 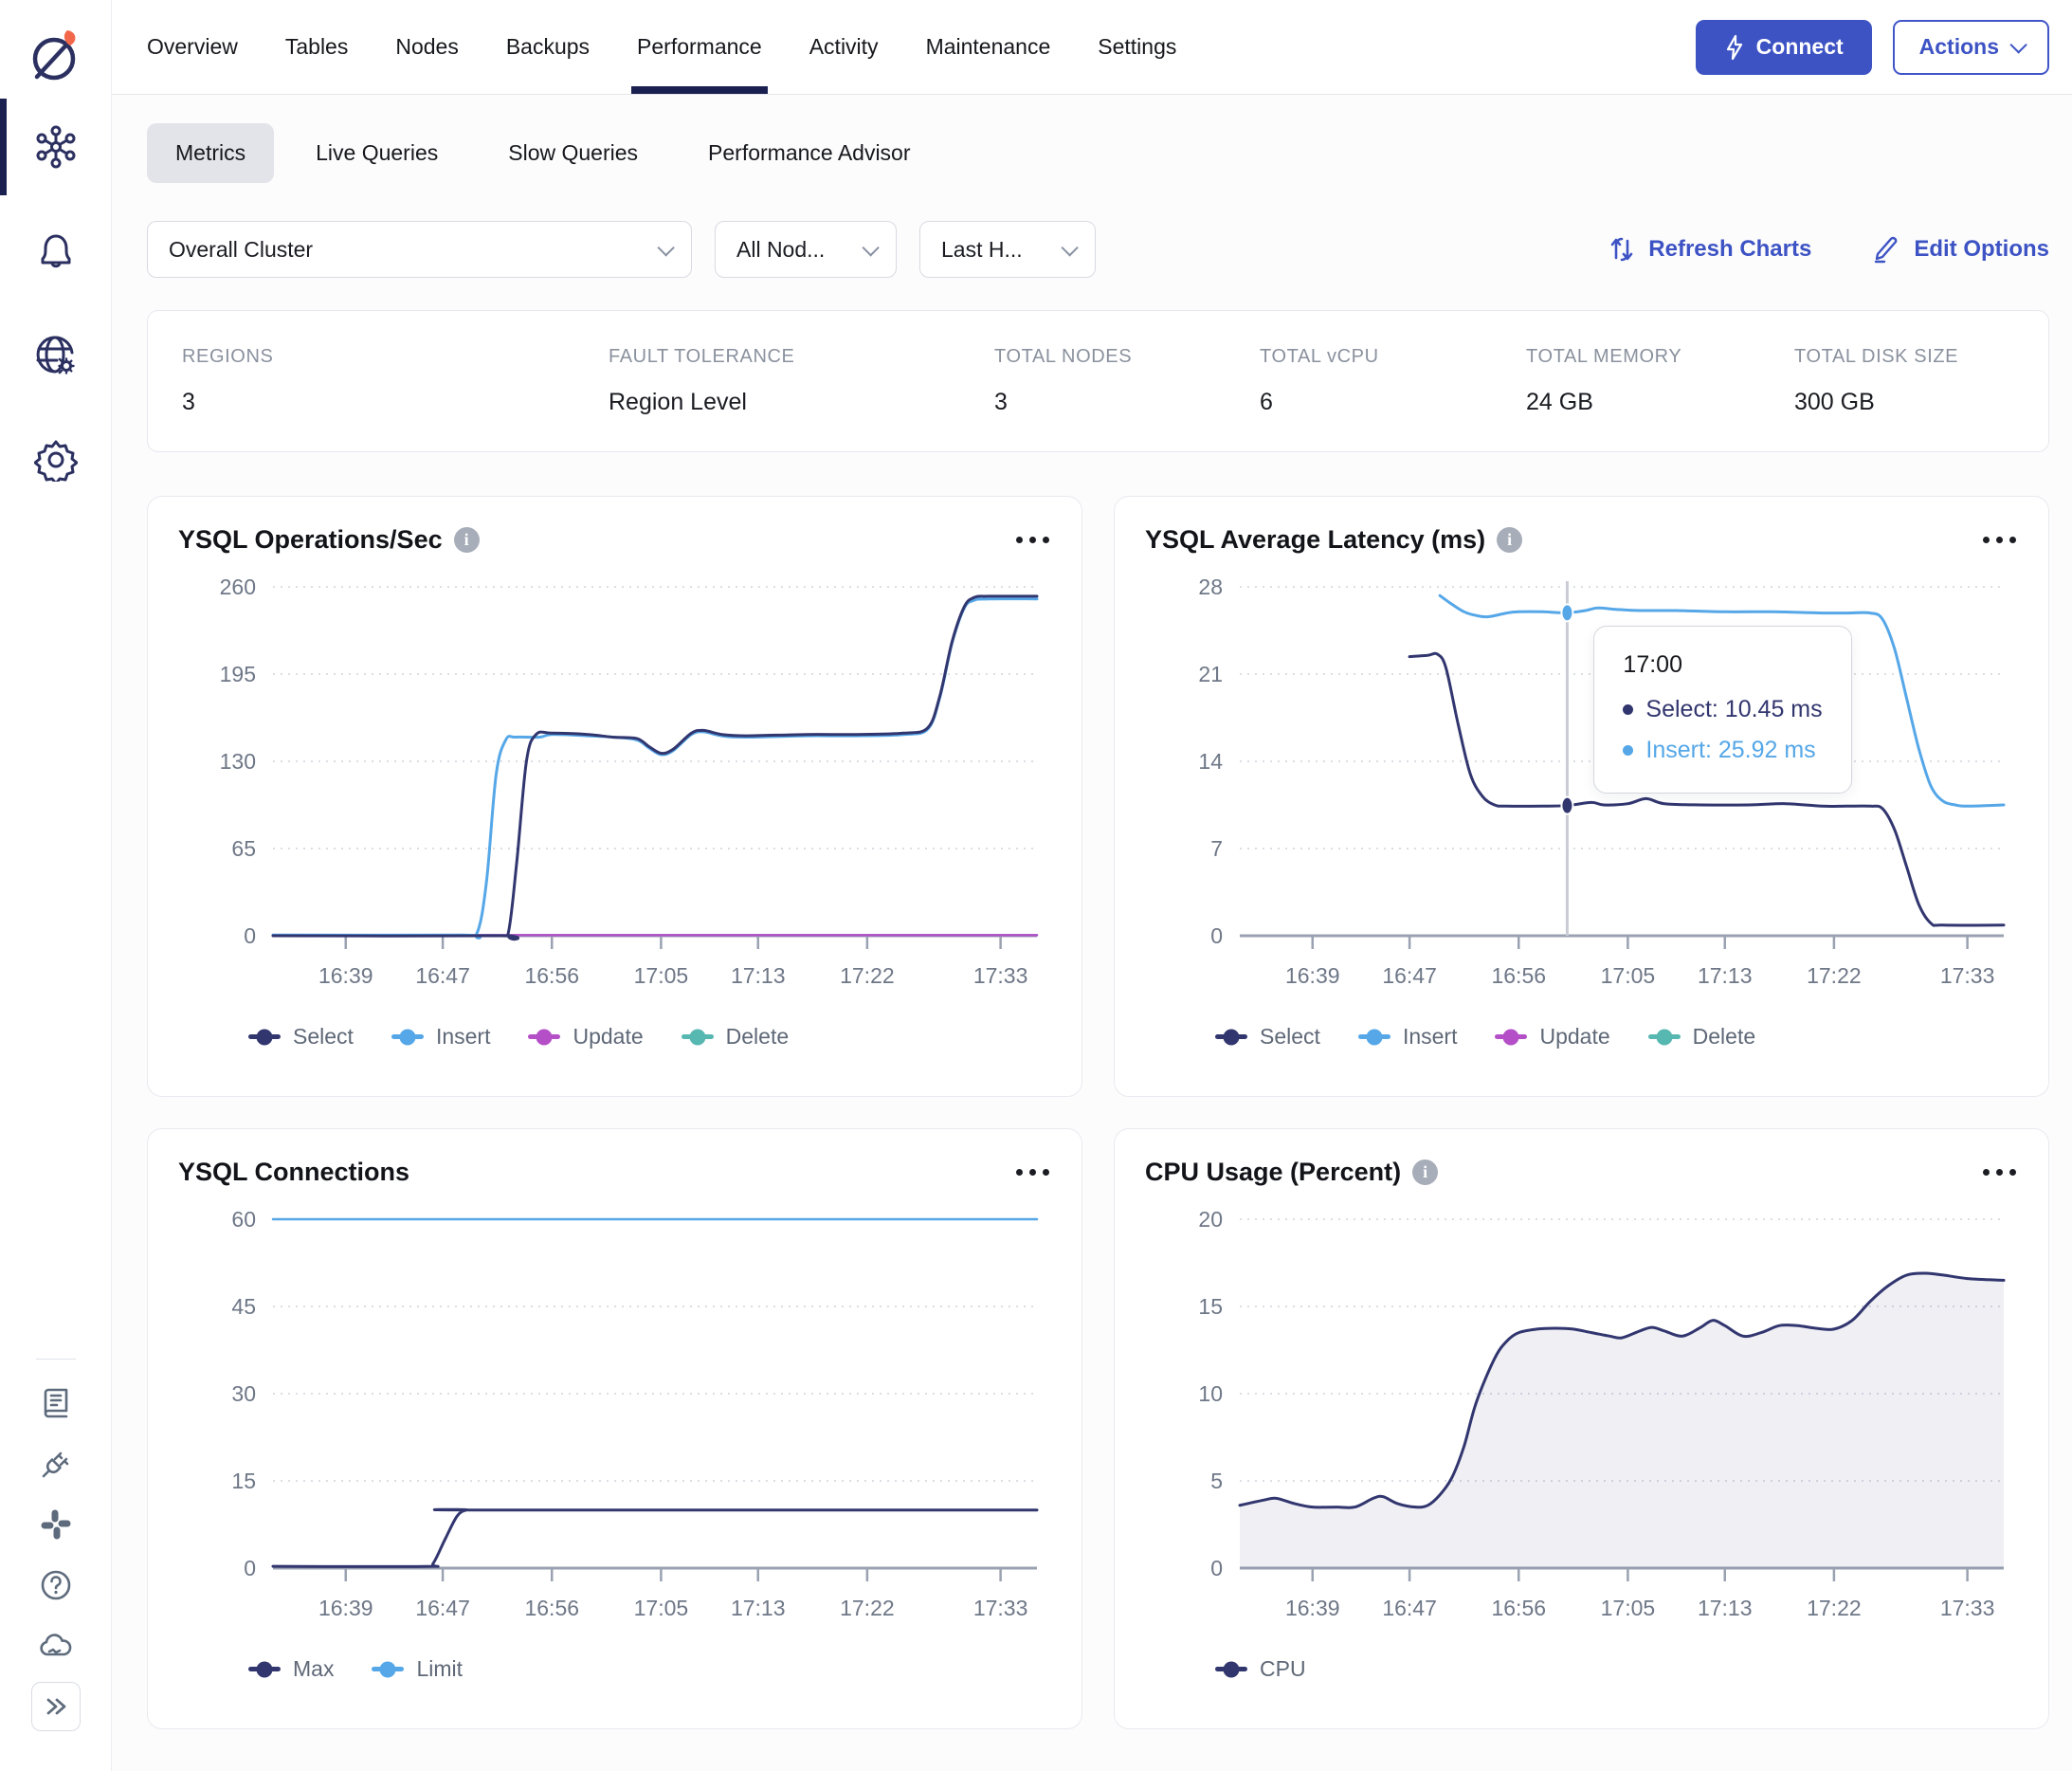 I want to click on sidebar-item-cloud-status, so click(x=55, y=1646).